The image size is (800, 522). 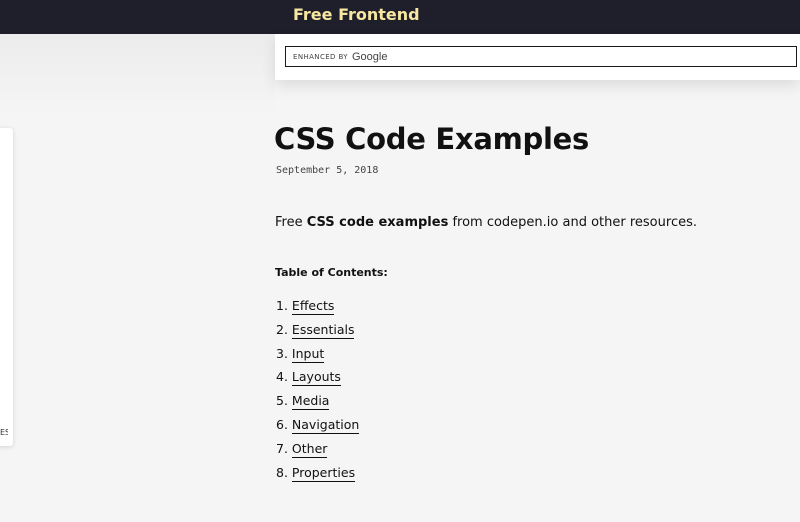 I want to click on search-enhanced-label: ENHANCED BY, so click(x=320, y=56).